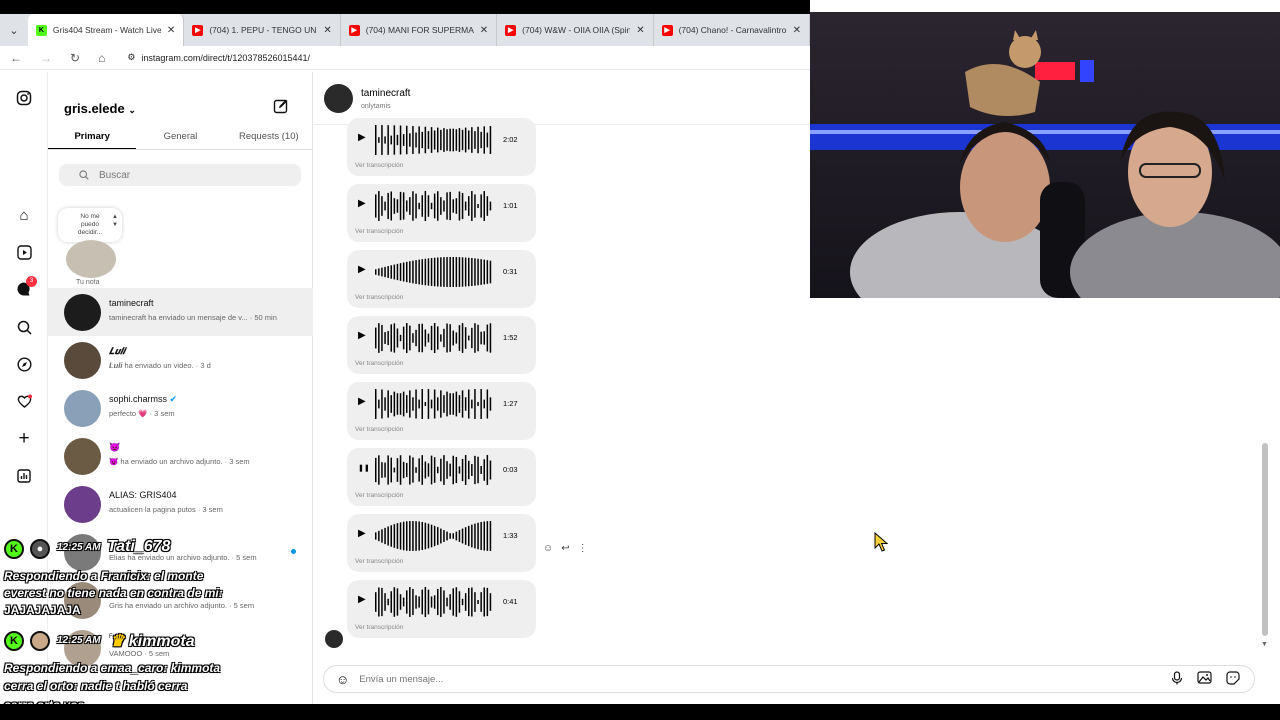  Describe the element at coordinates (24, 438) in the screenshot. I see `create-icon: +` at that location.